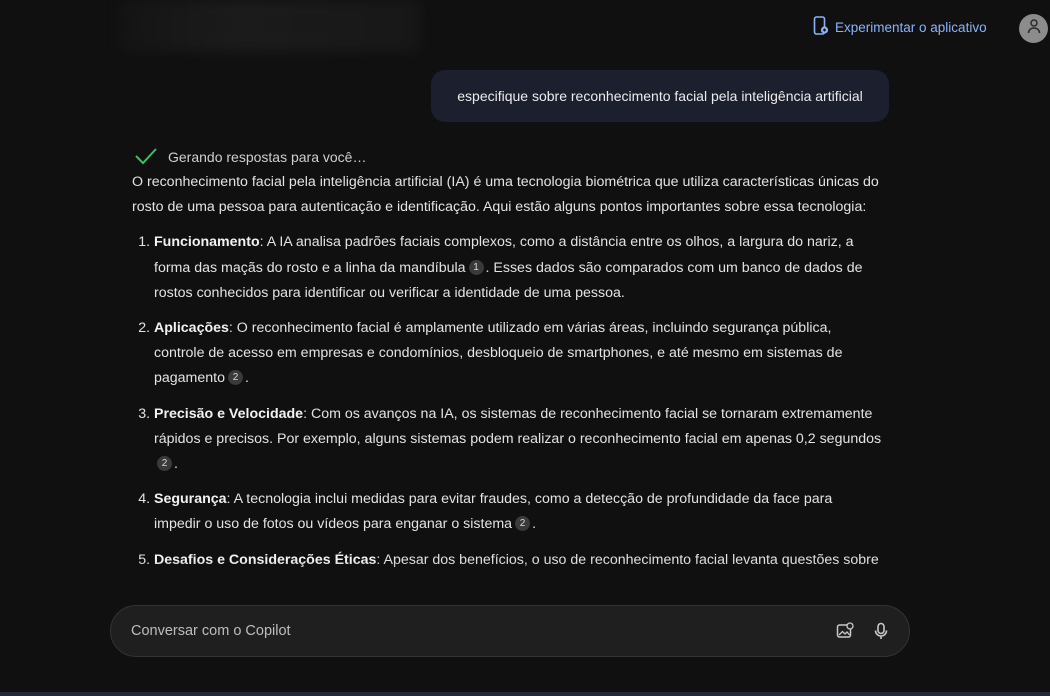 Image resolution: width=1050 pixels, height=696 pixels. I want to click on item-title: Segurança, so click(190, 499).